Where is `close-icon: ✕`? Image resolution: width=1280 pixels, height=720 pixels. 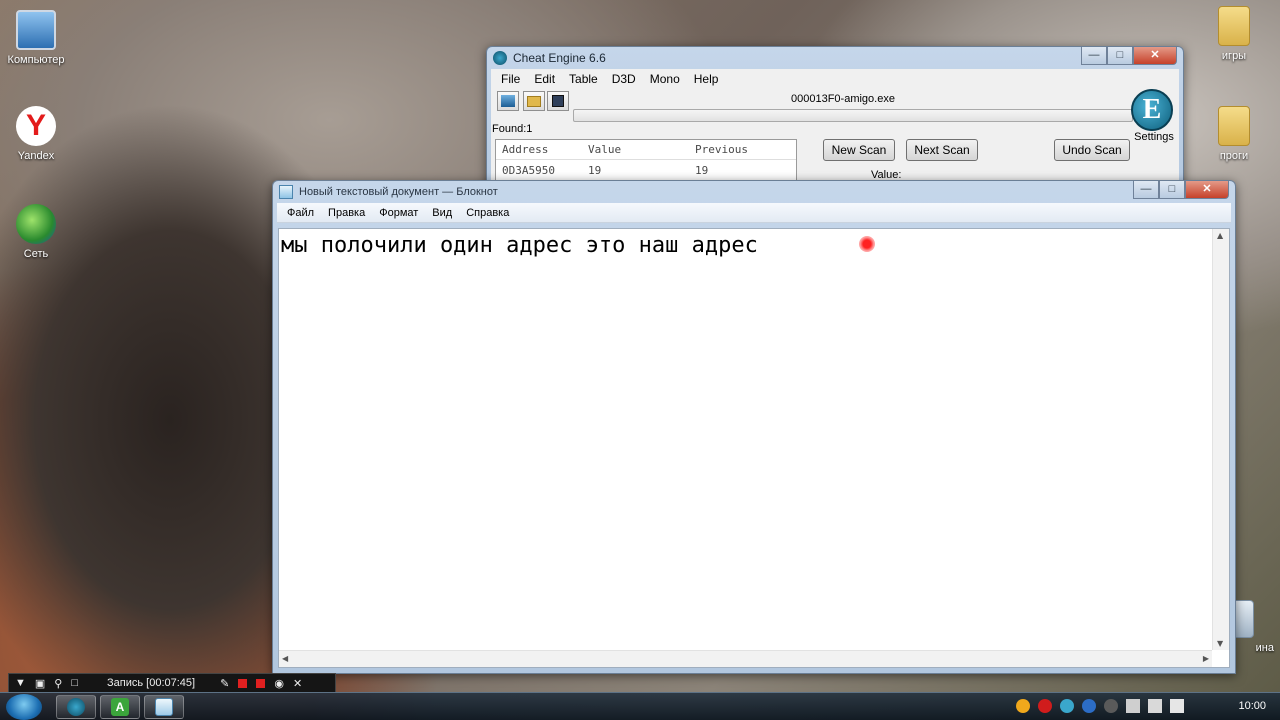
close-icon: ✕ is located at coordinates (297, 683).